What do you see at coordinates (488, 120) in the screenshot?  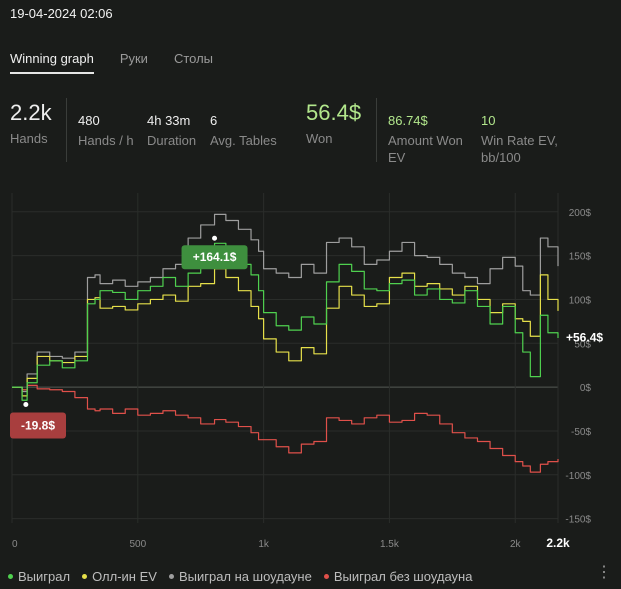 I see `stat-win-rate-ev-value: 10` at bounding box center [488, 120].